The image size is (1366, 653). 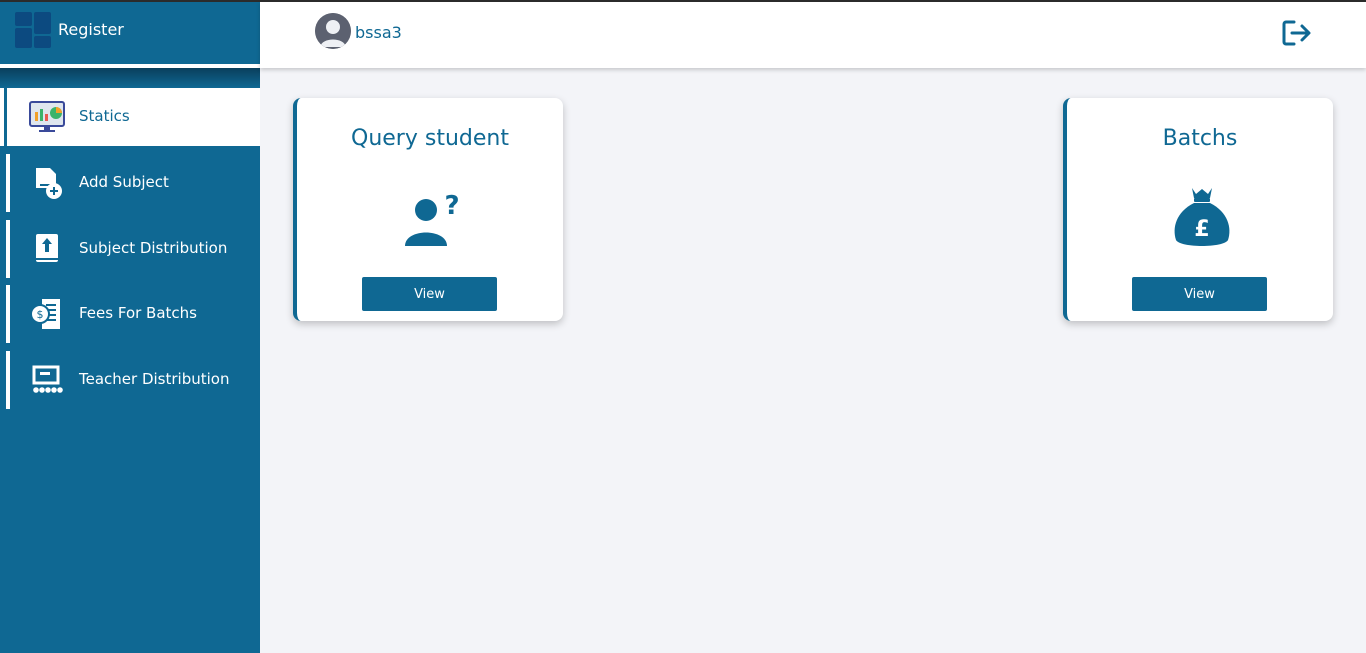 What do you see at coordinates (1297, 33) in the screenshot?
I see `logout-icon` at bounding box center [1297, 33].